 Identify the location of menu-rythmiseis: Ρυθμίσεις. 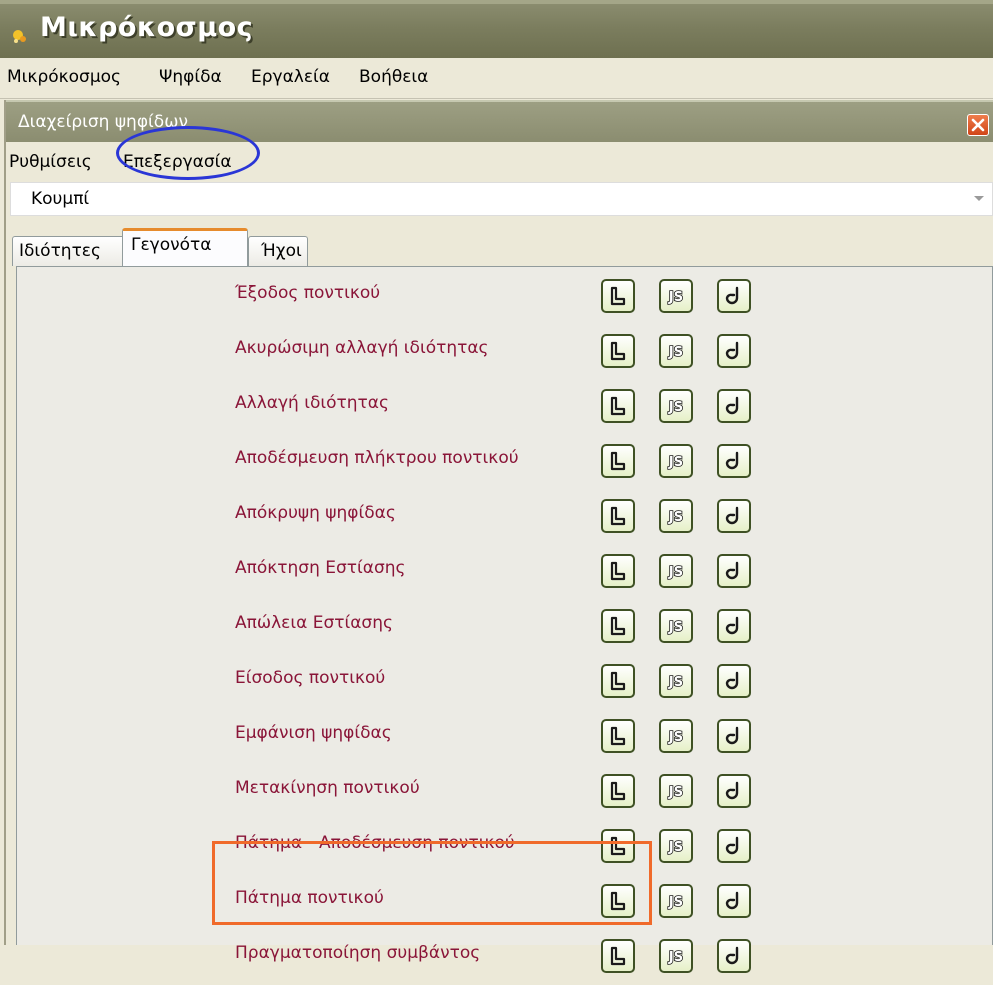
(50, 162).